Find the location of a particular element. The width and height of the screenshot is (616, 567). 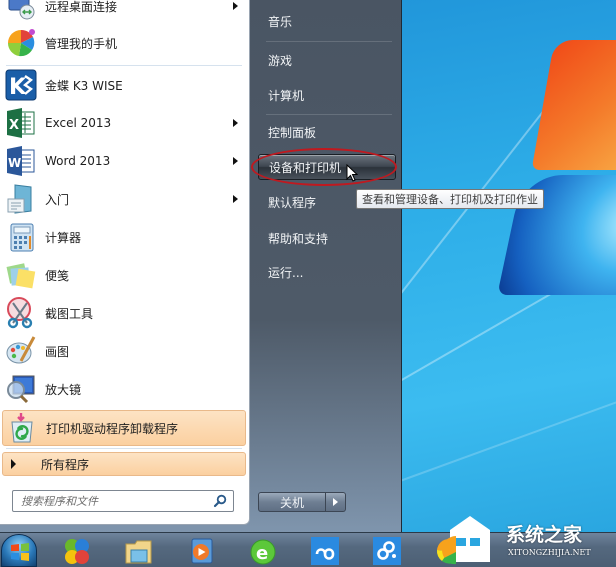

svg-text: K is located at coordinates (18, 87).